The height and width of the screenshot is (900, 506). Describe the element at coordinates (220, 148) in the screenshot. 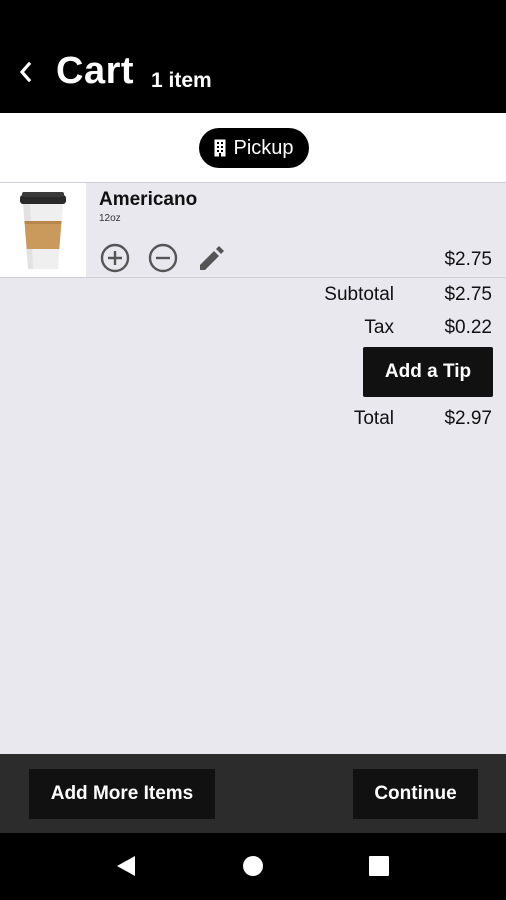

I see `building-icon` at that location.